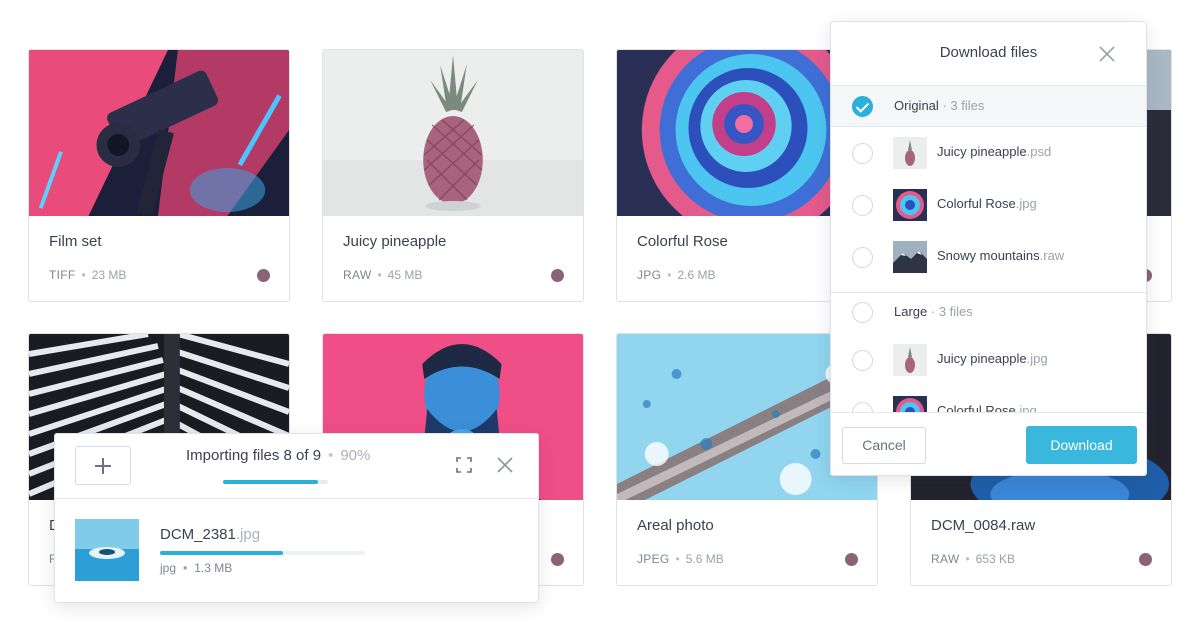 This screenshot has height=628, width=1200. I want to click on card-title: Colorful Rose, so click(682, 241).